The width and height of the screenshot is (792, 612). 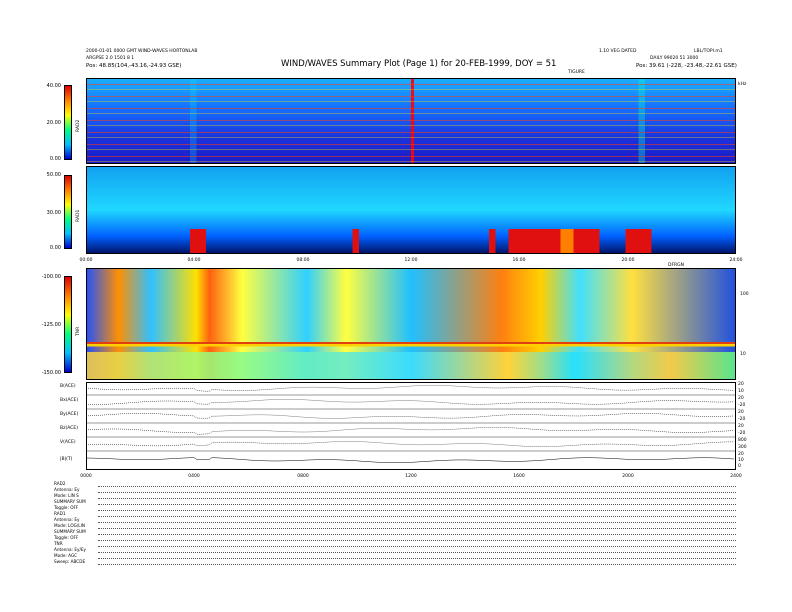 I want to click on v-right-tick-bottom: 300, so click(x=742, y=447).